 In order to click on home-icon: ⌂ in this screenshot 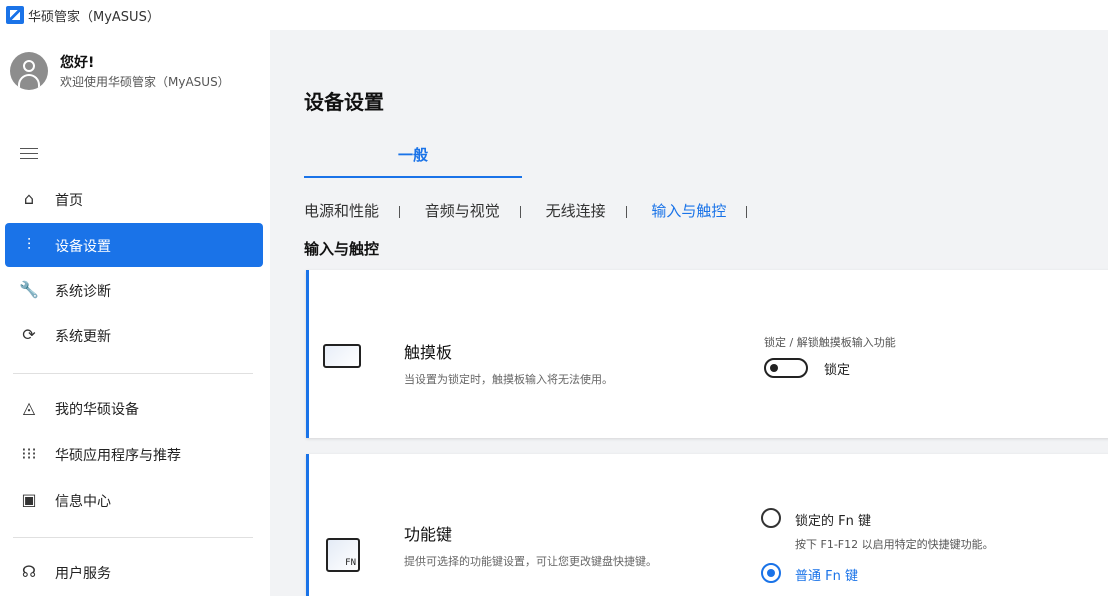, I will do `click(29, 198)`.